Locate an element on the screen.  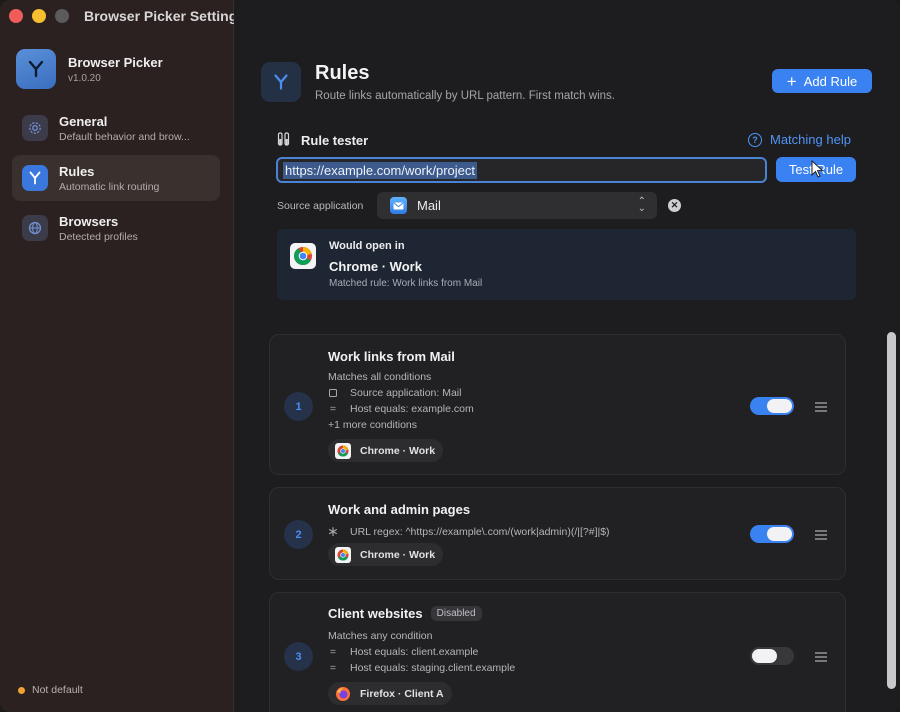
window-title: Browser Picker Settings is located at coordinates (165, 16).